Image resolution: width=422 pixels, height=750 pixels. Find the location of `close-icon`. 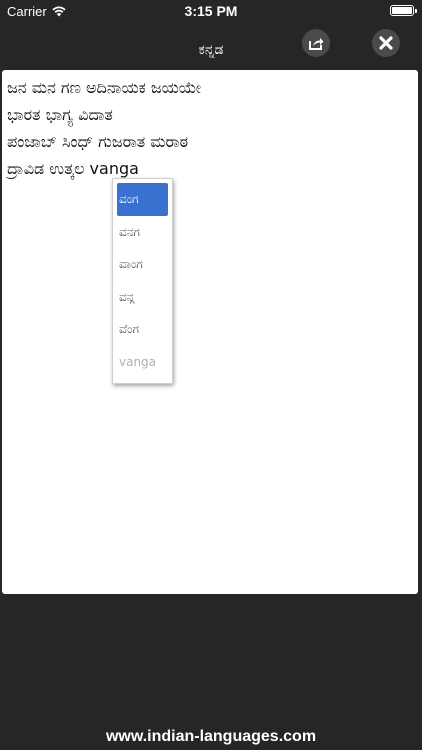

close-icon is located at coordinates (386, 43).